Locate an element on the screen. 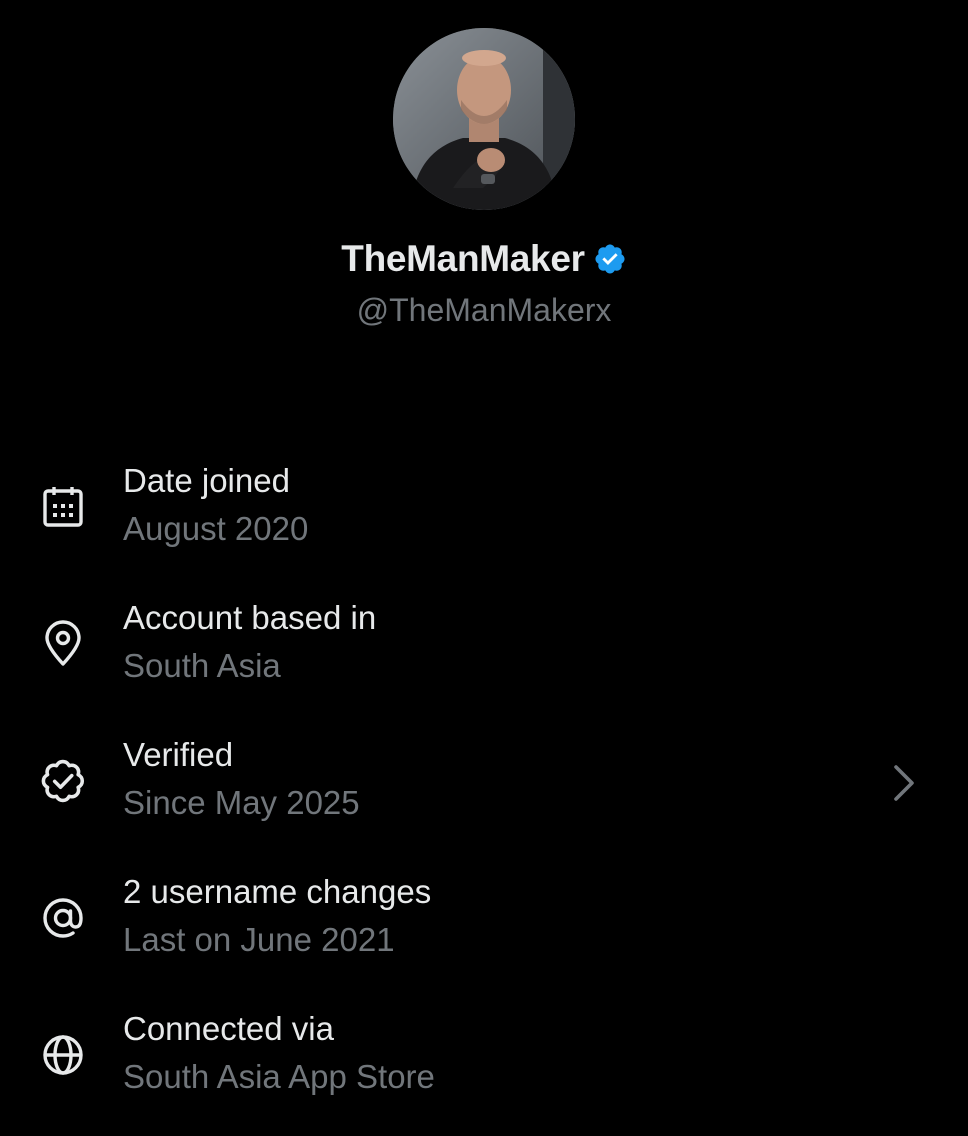 Image resolution: width=968 pixels, height=1136 pixels. info-row-account-location: Account based in South Asia is located at coordinates (484, 654).